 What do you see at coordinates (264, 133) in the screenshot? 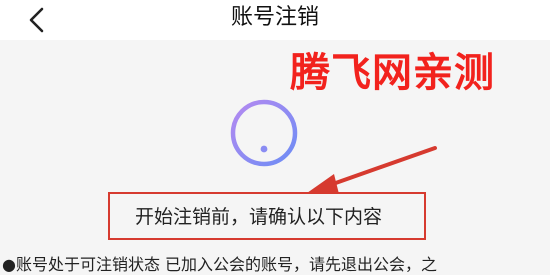
I see `exclamation-circle-icon` at bounding box center [264, 133].